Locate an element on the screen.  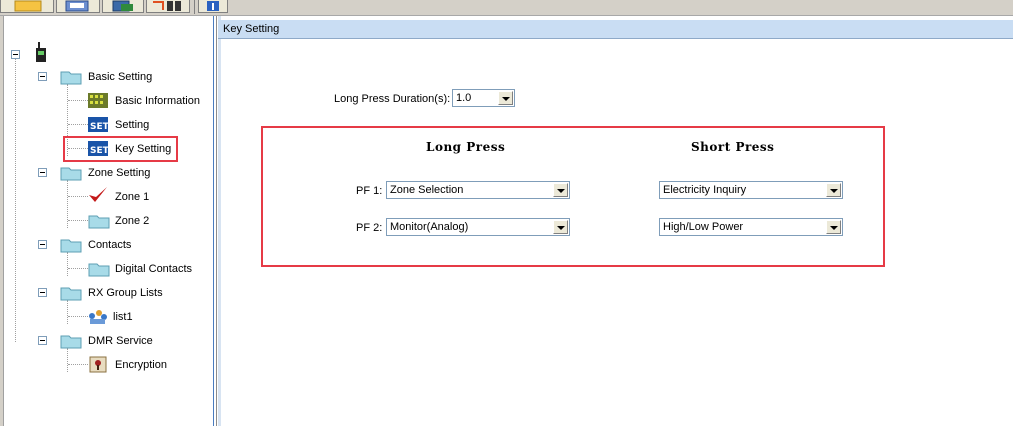
tree-item-contacts: Contacts is located at coordinates (109, 245).